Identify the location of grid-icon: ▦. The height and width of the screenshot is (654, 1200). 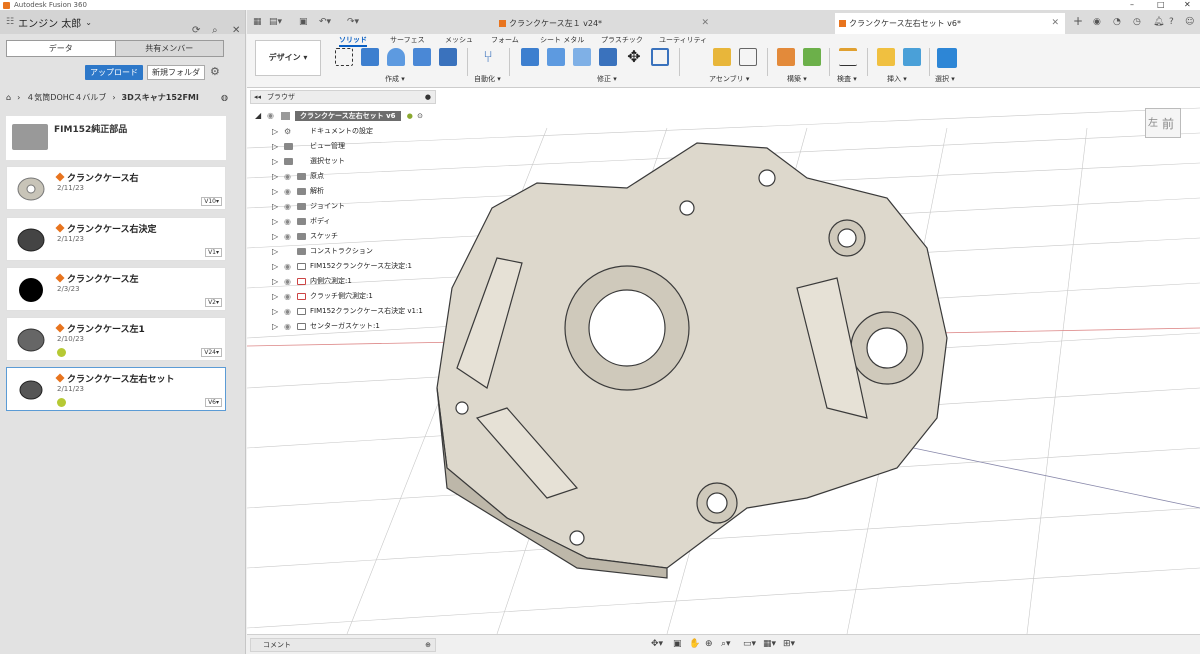
(257, 22).